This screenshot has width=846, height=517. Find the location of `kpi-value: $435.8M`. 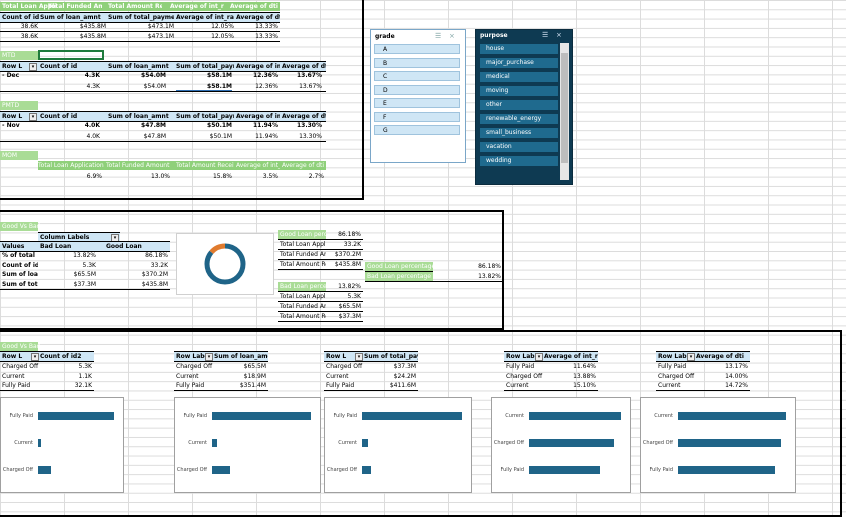

kpi-value: $435.8M is located at coordinates (347, 264).